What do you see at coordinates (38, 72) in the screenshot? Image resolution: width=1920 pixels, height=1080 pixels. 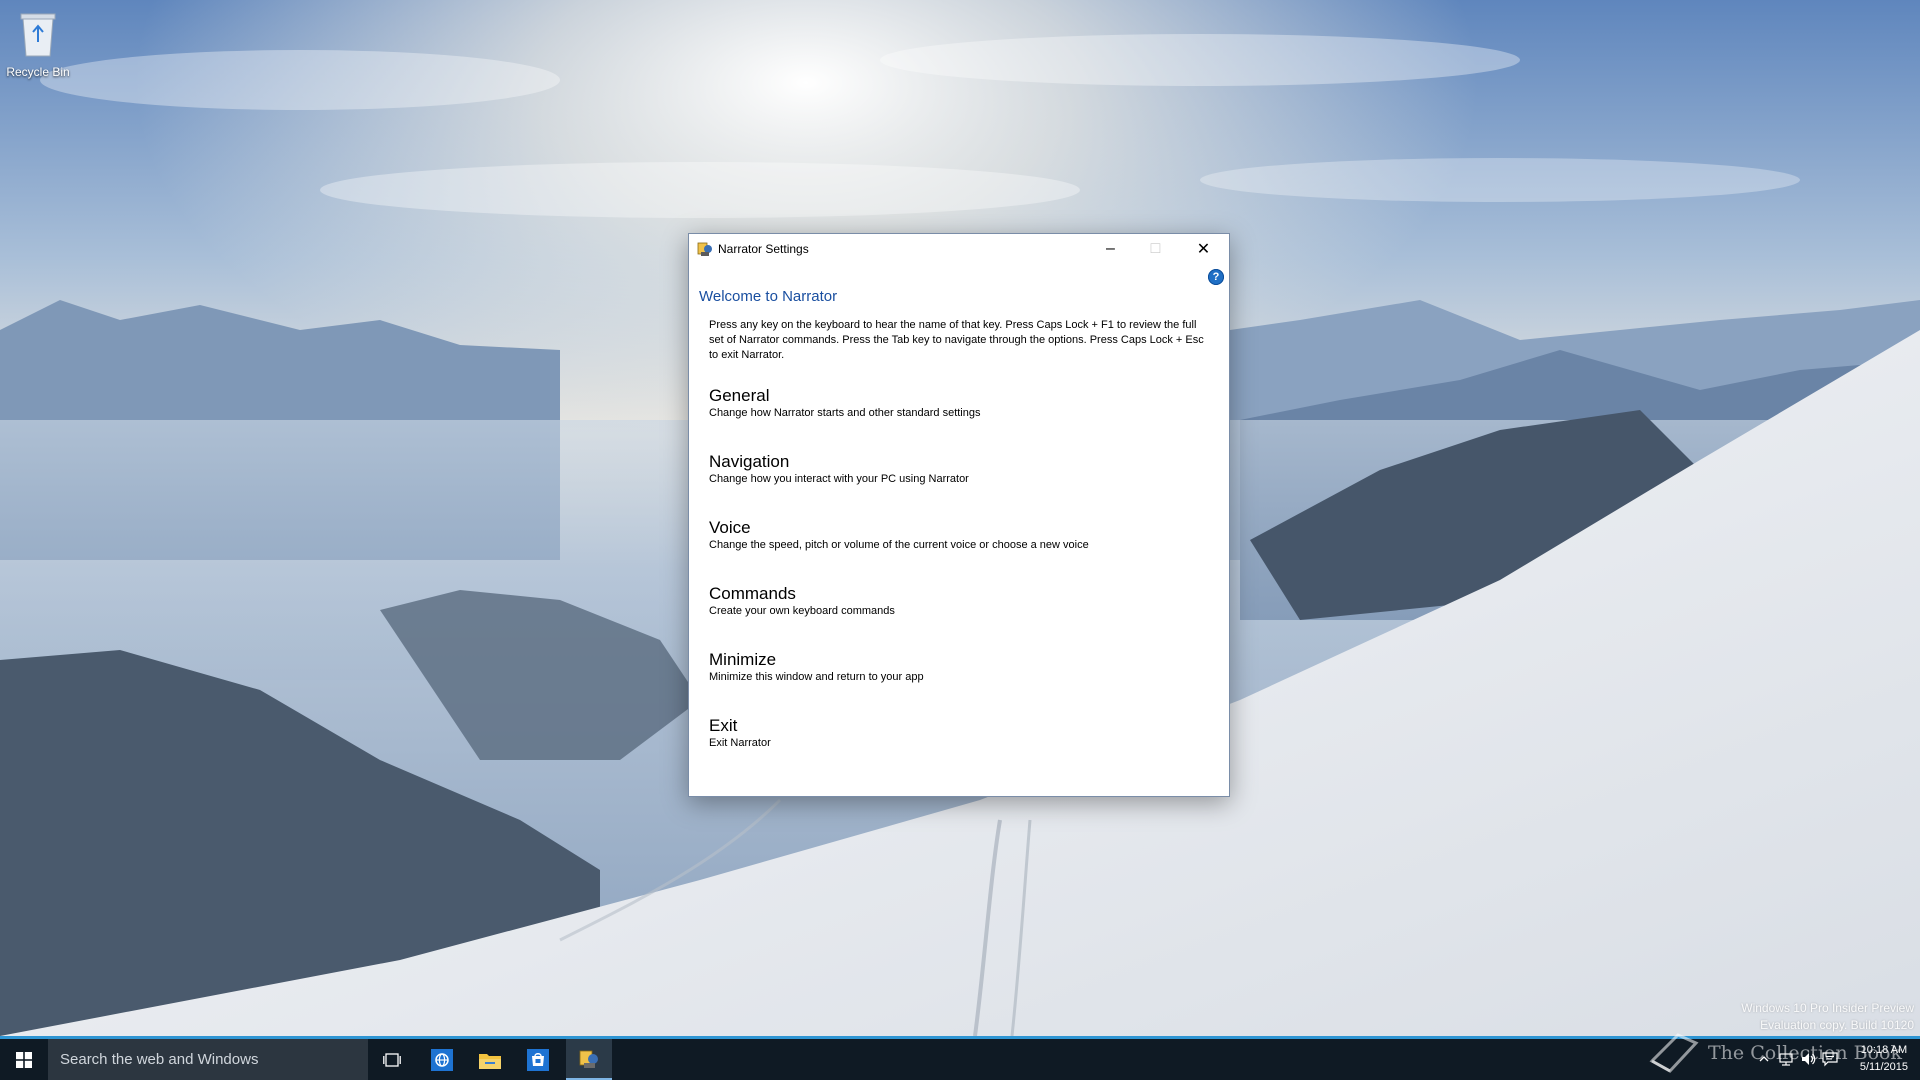 I see `recycle-bin-label: Recycle Bin` at bounding box center [38, 72].